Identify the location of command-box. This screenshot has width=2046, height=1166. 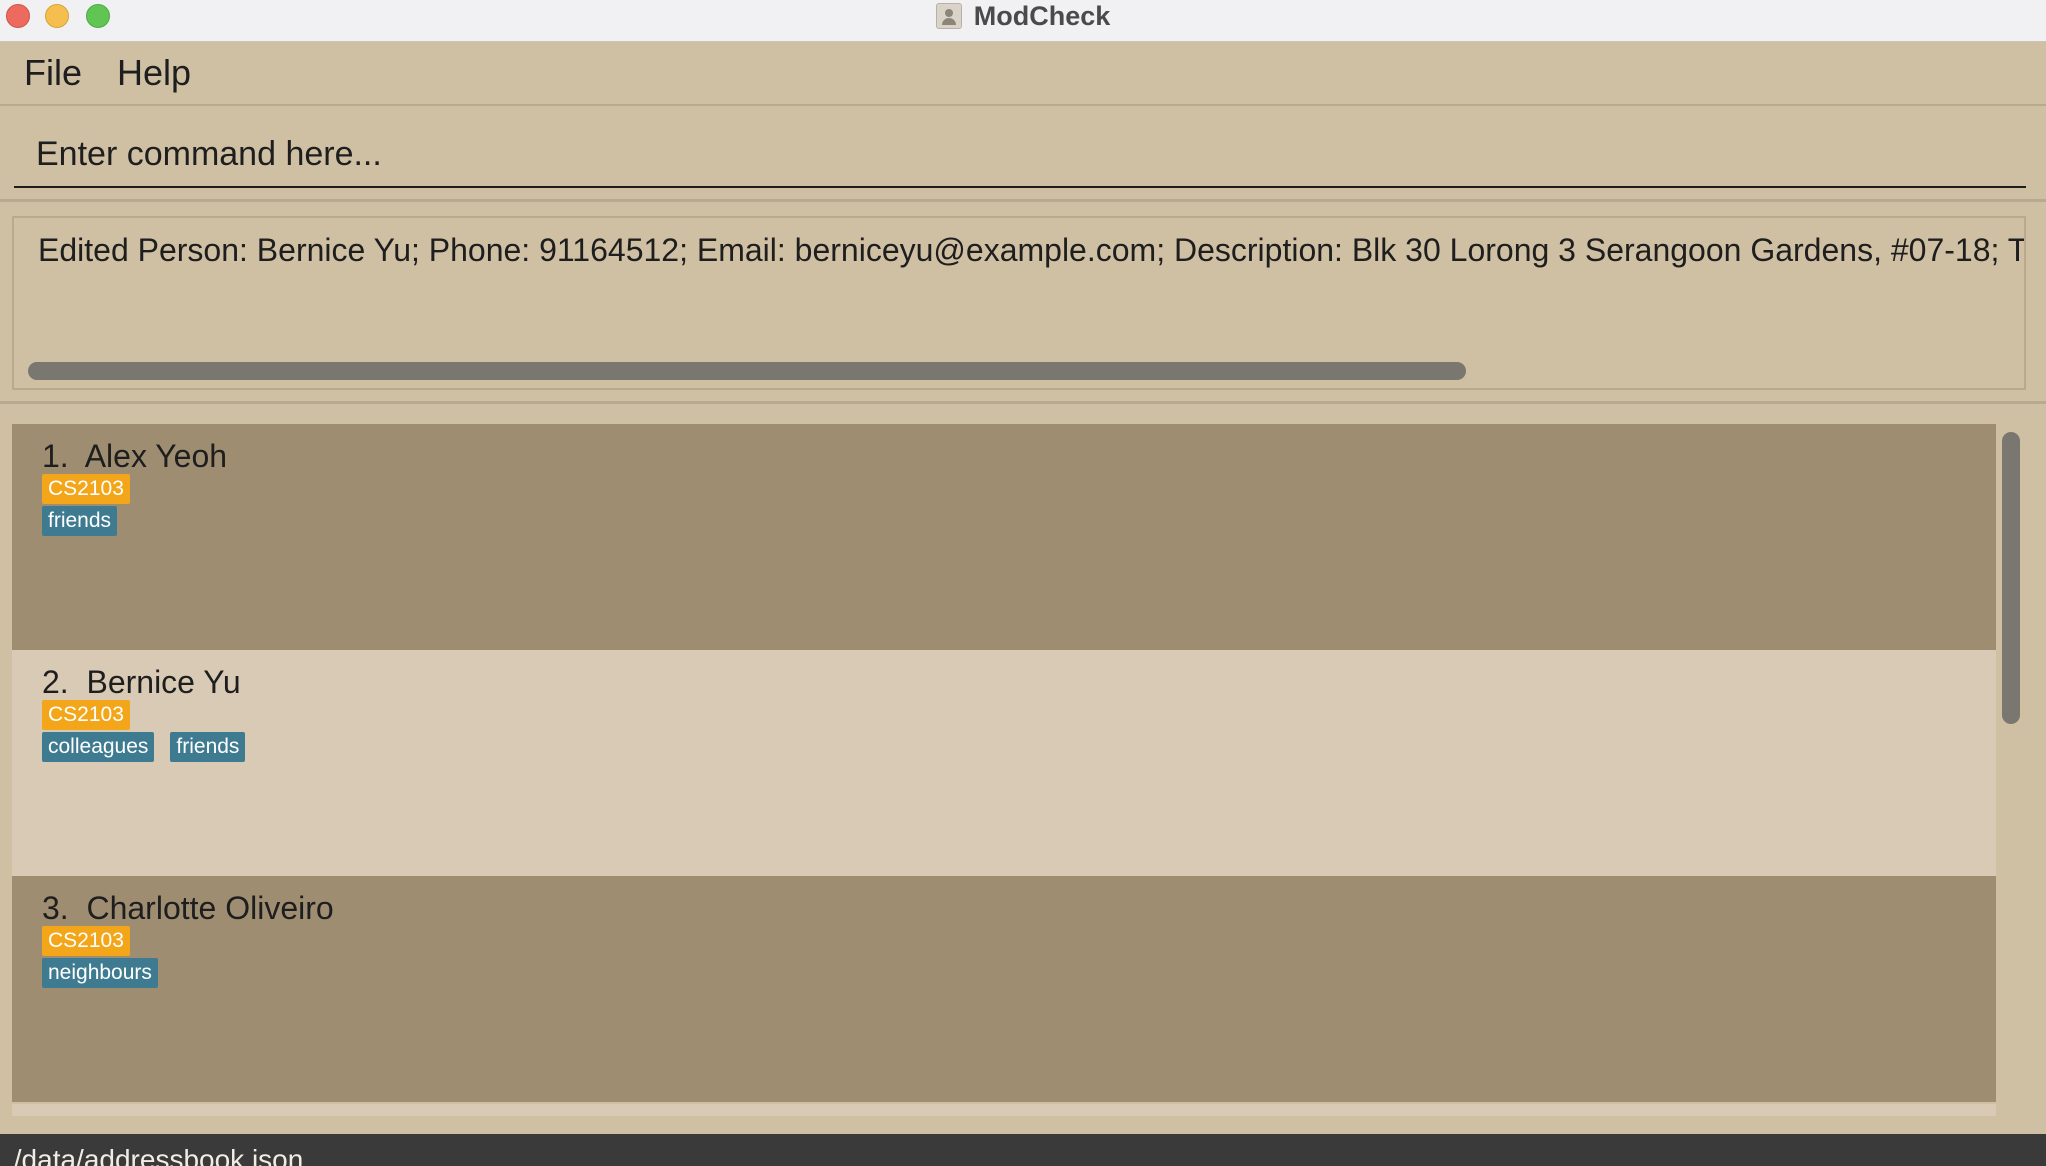
(1023, 154).